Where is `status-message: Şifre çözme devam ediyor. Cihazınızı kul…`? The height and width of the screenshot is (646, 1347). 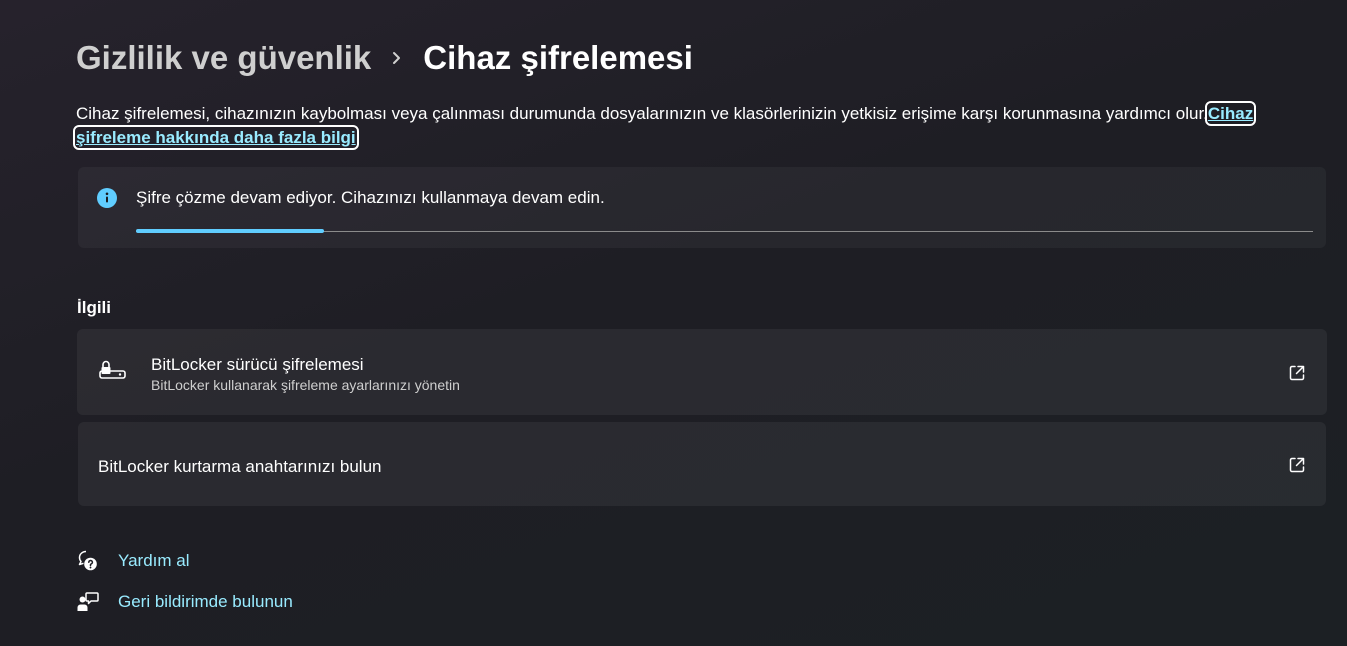 status-message: Şifre çözme devam ediyor. Cihazınızı kul… is located at coordinates (370, 197).